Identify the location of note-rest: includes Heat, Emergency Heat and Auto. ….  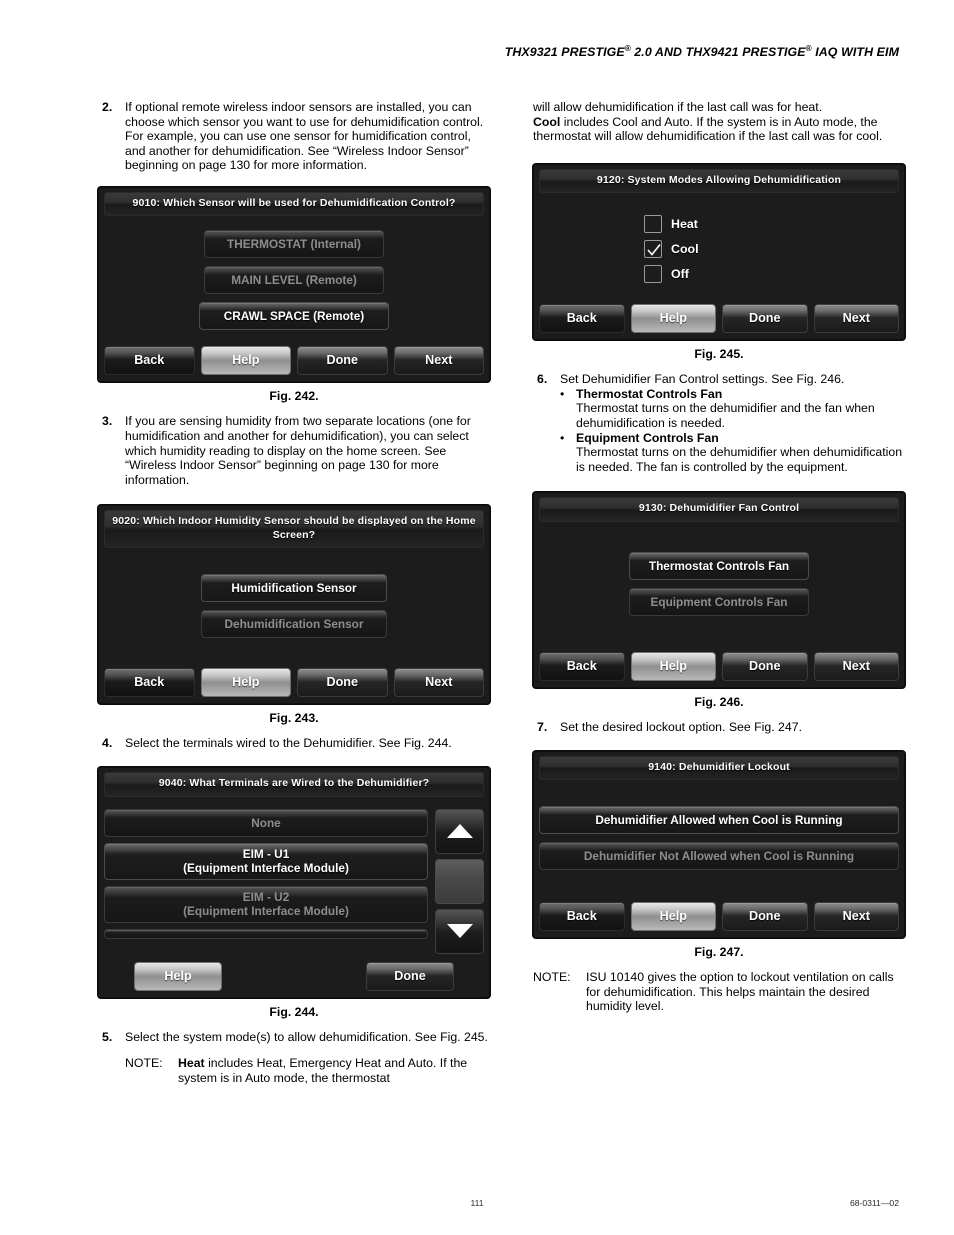
(323, 1070).